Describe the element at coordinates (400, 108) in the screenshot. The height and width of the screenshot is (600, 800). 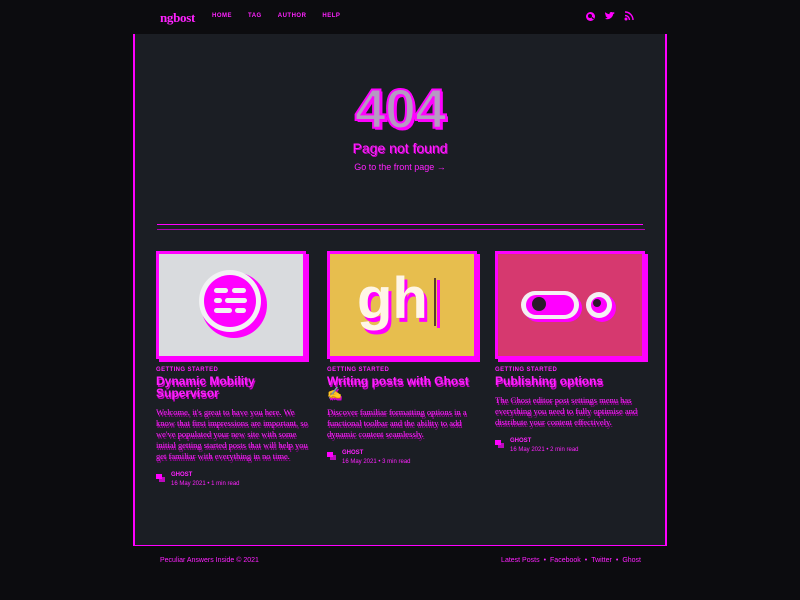
I see `error-code: 404` at that location.